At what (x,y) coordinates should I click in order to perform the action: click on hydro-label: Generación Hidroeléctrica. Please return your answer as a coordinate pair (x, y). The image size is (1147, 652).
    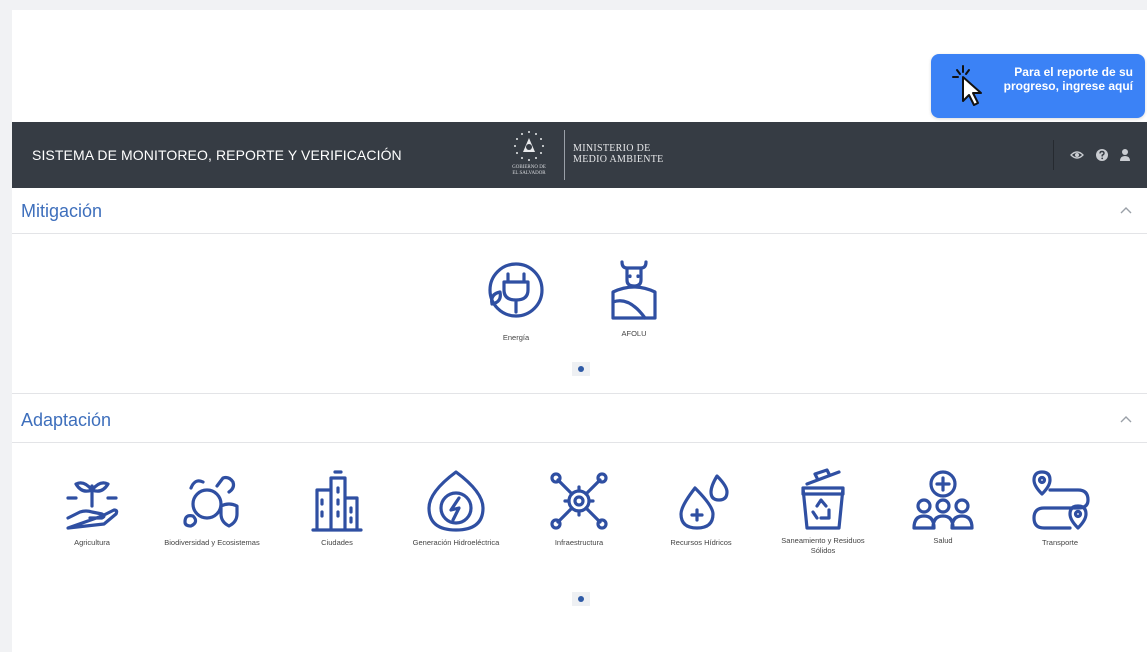
    Looking at the image, I should click on (456, 542).